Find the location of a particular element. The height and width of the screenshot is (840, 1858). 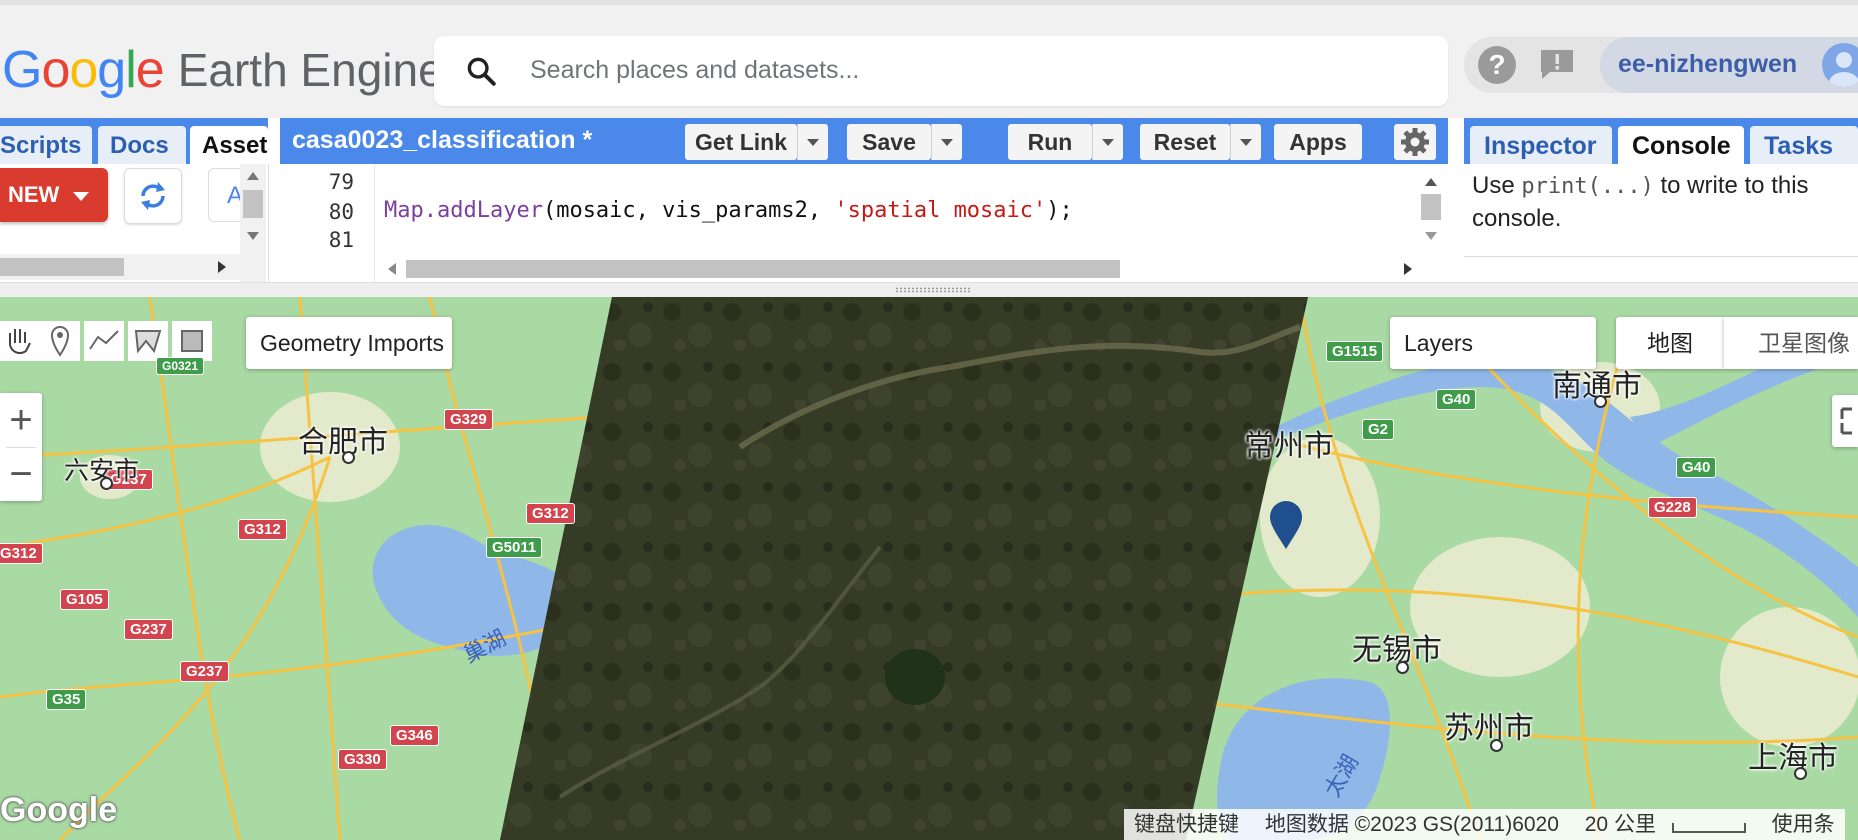

map-data-text: 地图数据 ©2023 GS(2011)6020 is located at coordinates (1411, 824).